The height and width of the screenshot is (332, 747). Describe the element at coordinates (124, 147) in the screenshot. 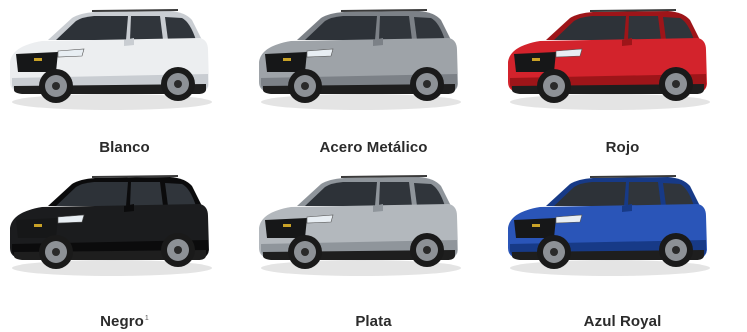

I see `color-name: Blanco` at that location.